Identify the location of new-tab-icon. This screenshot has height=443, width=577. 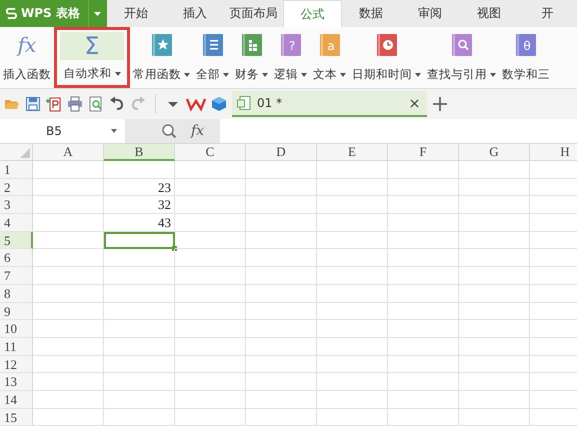
(440, 104).